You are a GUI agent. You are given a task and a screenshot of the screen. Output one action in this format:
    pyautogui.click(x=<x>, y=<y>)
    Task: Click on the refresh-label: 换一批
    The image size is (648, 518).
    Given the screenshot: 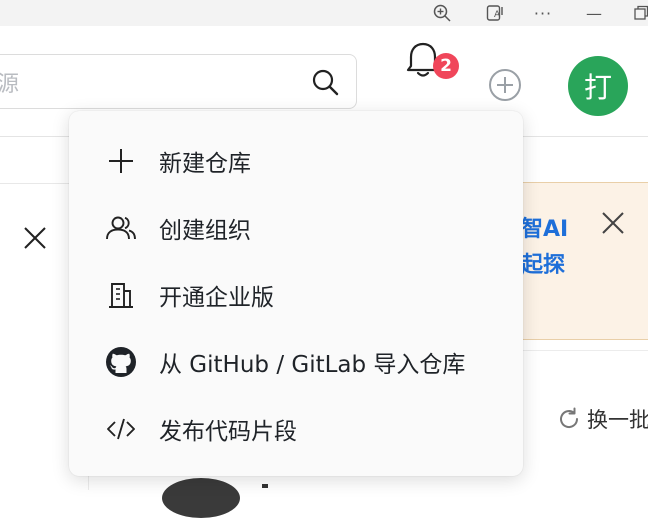 What is the action you would take?
    pyautogui.click(x=617, y=420)
    